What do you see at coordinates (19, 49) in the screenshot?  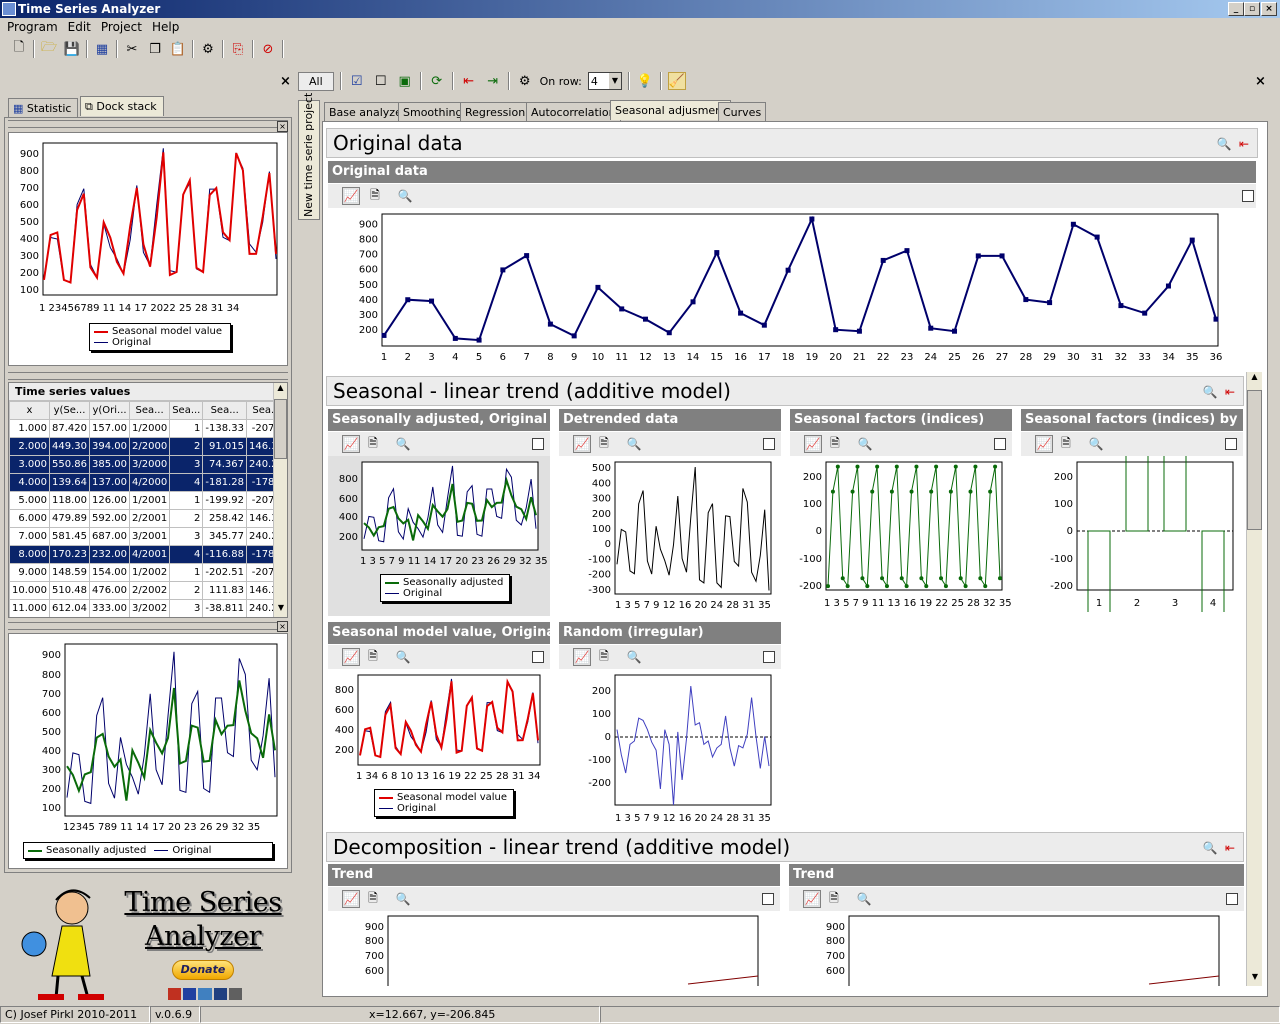 I see `new-file-icon: 🗋` at bounding box center [19, 49].